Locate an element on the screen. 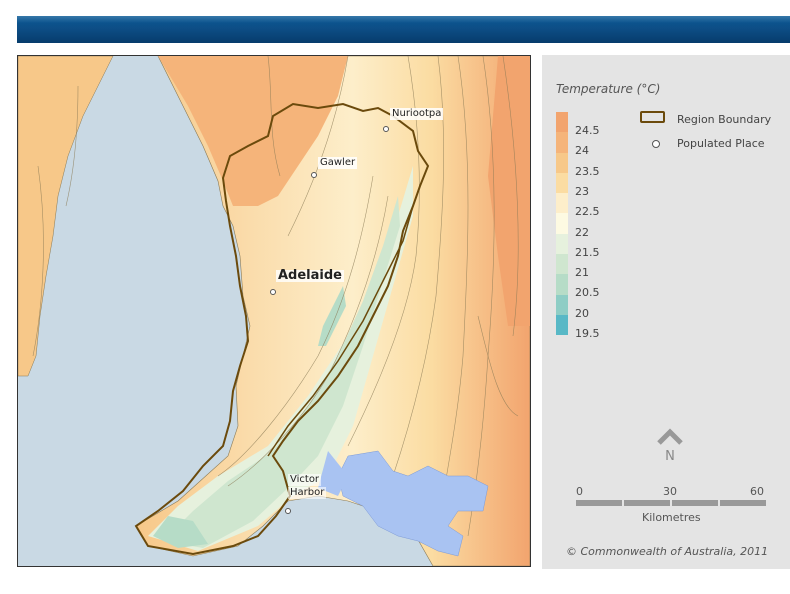 Image resolution: width=790 pixels, height=594 pixels. temperature-ramp is located at coordinates (562, 224).